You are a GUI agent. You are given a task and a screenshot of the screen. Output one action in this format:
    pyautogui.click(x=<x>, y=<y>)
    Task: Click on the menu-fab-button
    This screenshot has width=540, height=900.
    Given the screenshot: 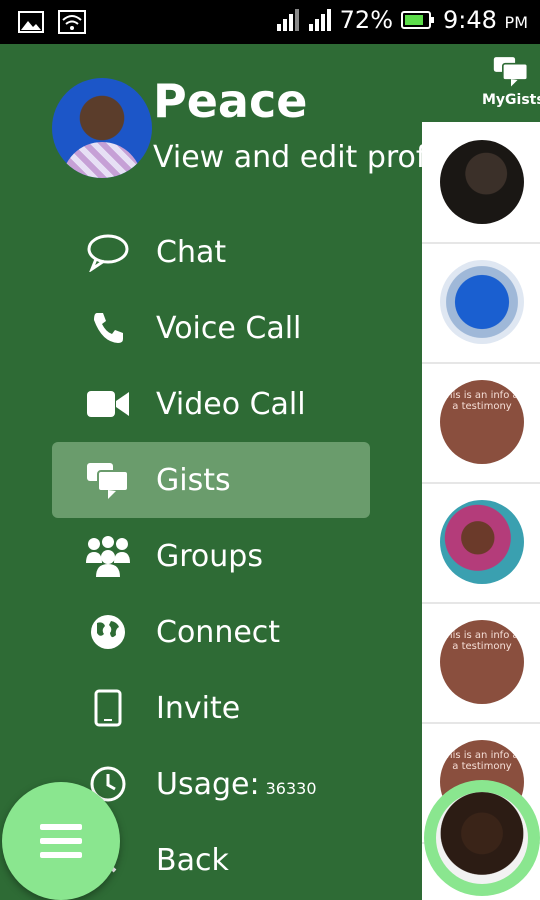 What is the action you would take?
    pyautogui.click(x=61, y=841)
    